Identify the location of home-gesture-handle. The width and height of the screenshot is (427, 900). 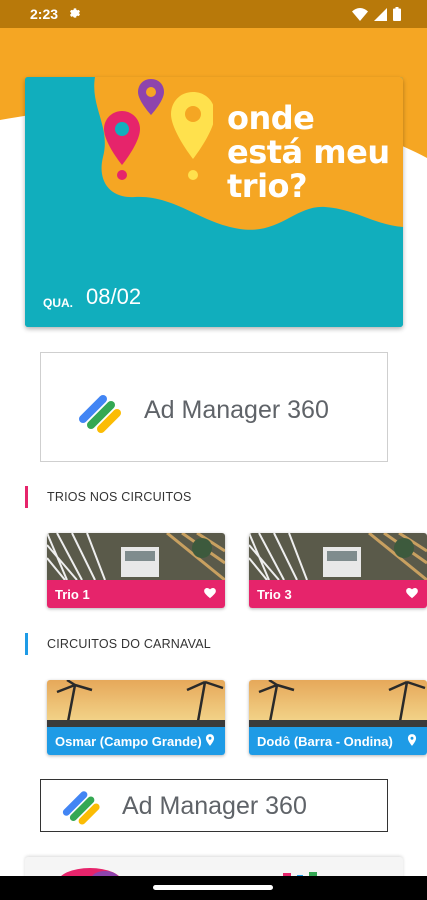
(213, 887).